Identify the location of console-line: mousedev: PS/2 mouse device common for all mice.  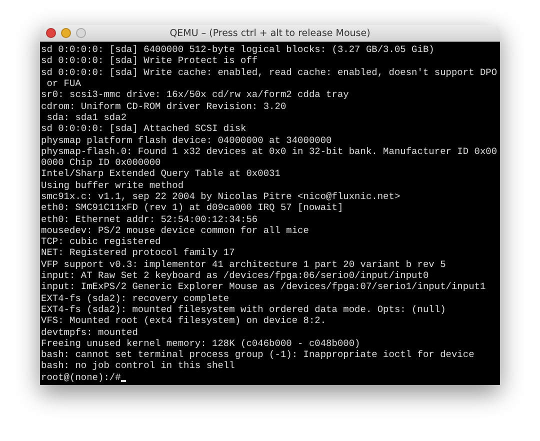
(175, 230).